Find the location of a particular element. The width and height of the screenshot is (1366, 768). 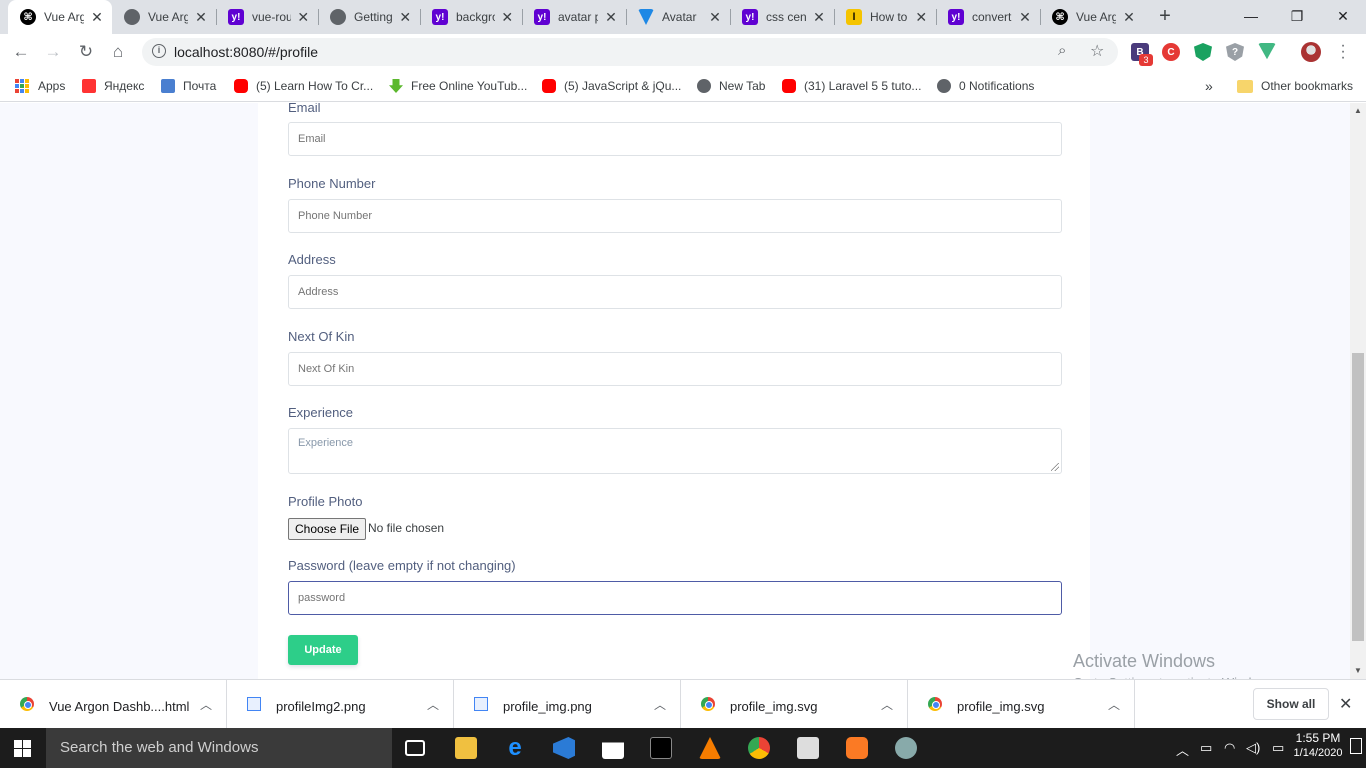

tab-getting-started: Getting Started ✕ is located at coordinates (369, 17).